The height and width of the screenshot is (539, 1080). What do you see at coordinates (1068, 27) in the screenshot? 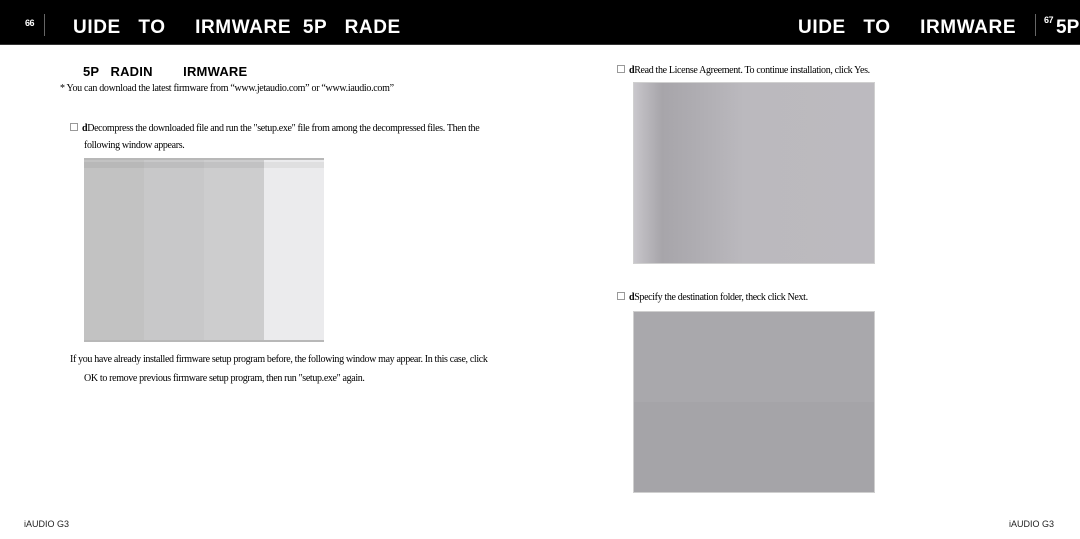
I see `header-title-right-suffix: 5P` at bounding box center [1068, 27].